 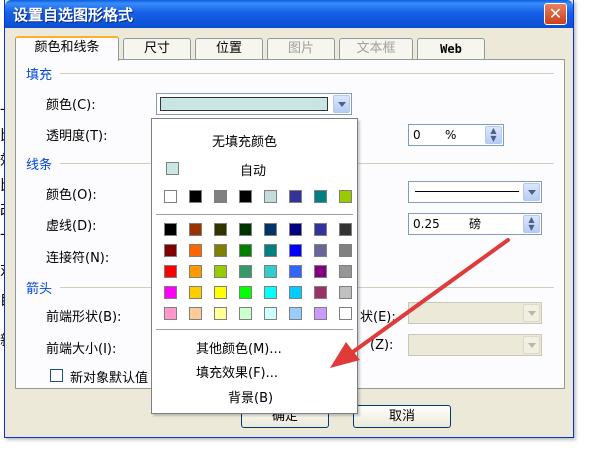 What do you see at coordinates (426, 224) in the screenshot?
I see `line-weight-value: 0.25` at bounding box center [426, 224].